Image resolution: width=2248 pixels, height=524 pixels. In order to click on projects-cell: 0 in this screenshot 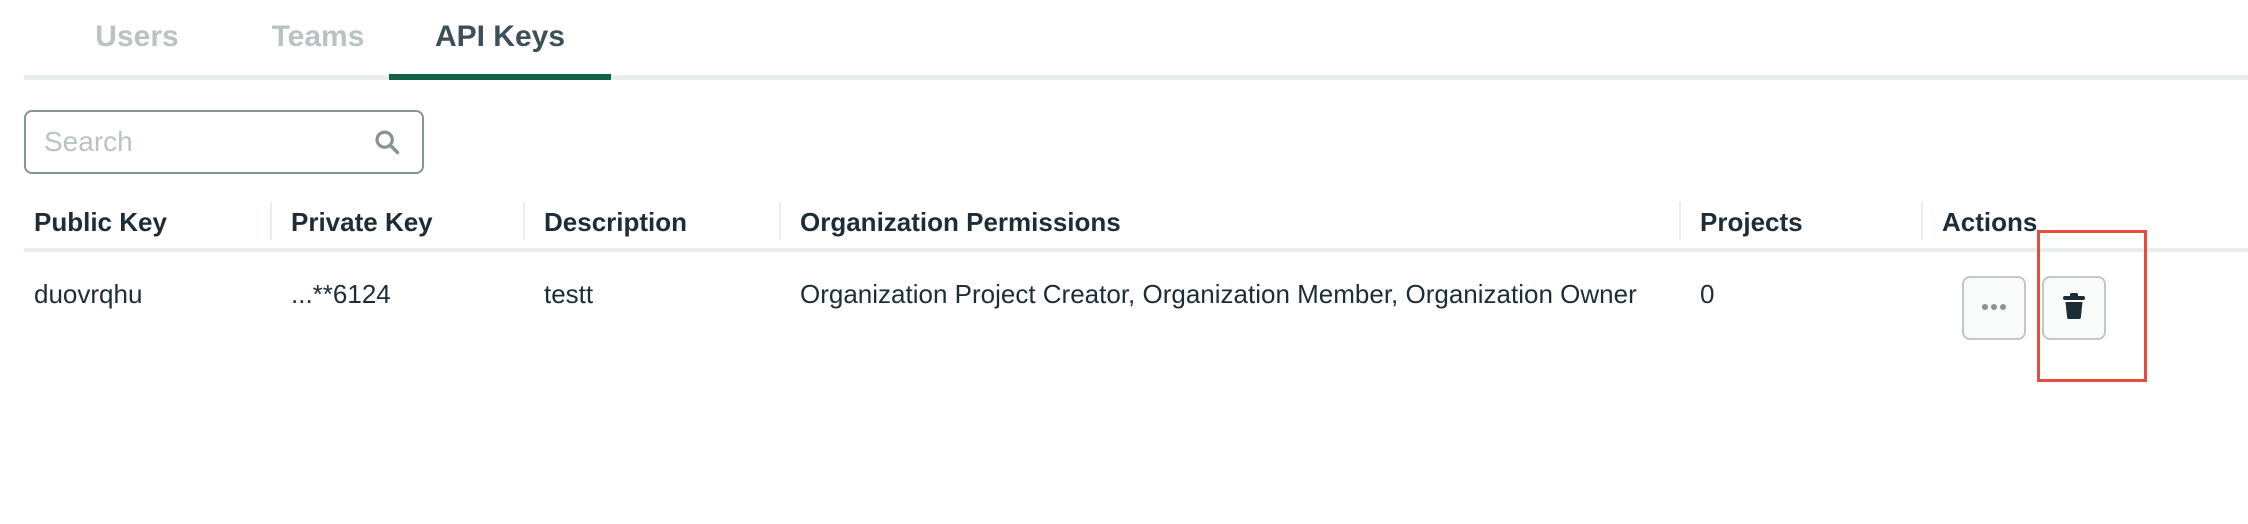, I will do `click(1707, 294)`.